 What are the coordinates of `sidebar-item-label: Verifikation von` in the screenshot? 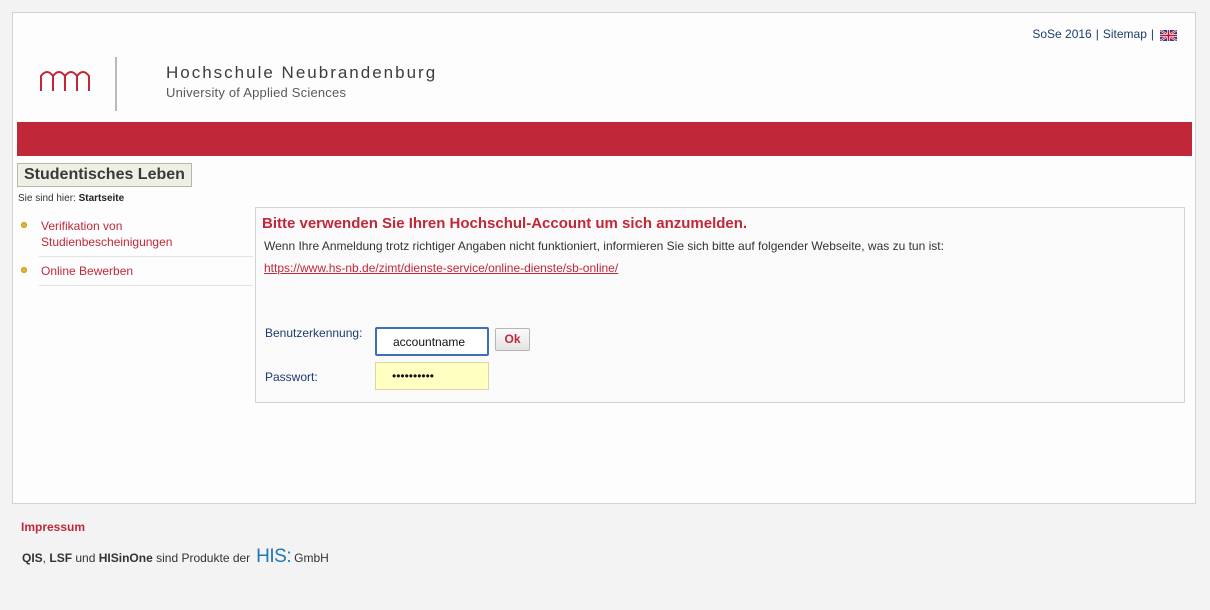 It's located at (82, 226).